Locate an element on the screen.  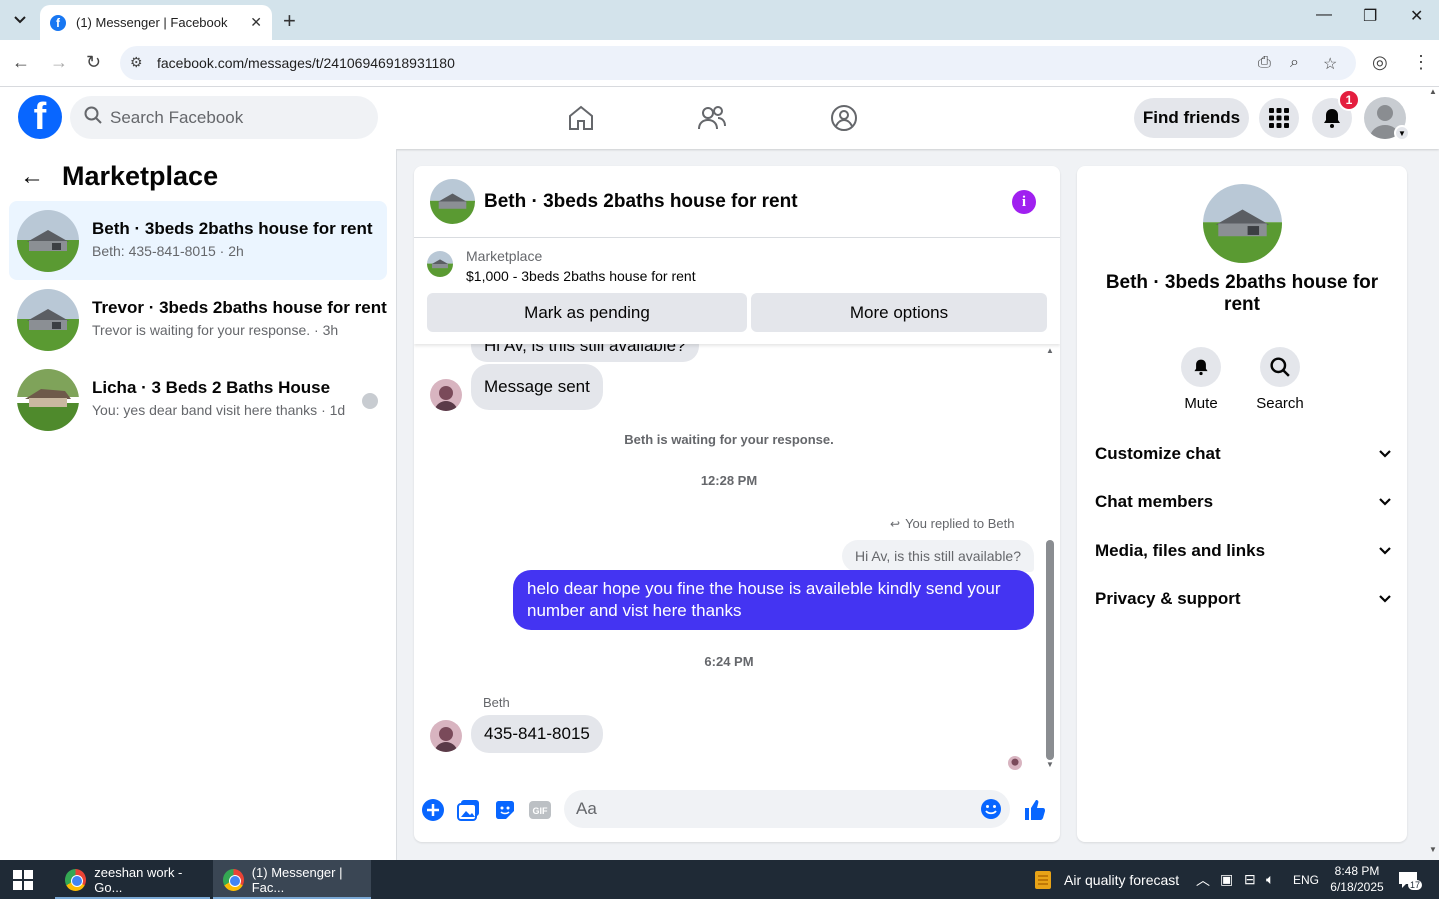
system-clock: 8:48 PM 6/18/2025 is located at coordinates (1357, 879).